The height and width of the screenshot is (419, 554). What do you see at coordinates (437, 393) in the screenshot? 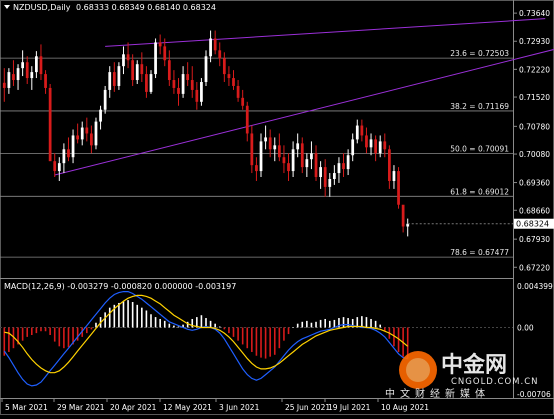
I see `watermark-sub: 中文财经新媒体` at bounding box center [437, 393].